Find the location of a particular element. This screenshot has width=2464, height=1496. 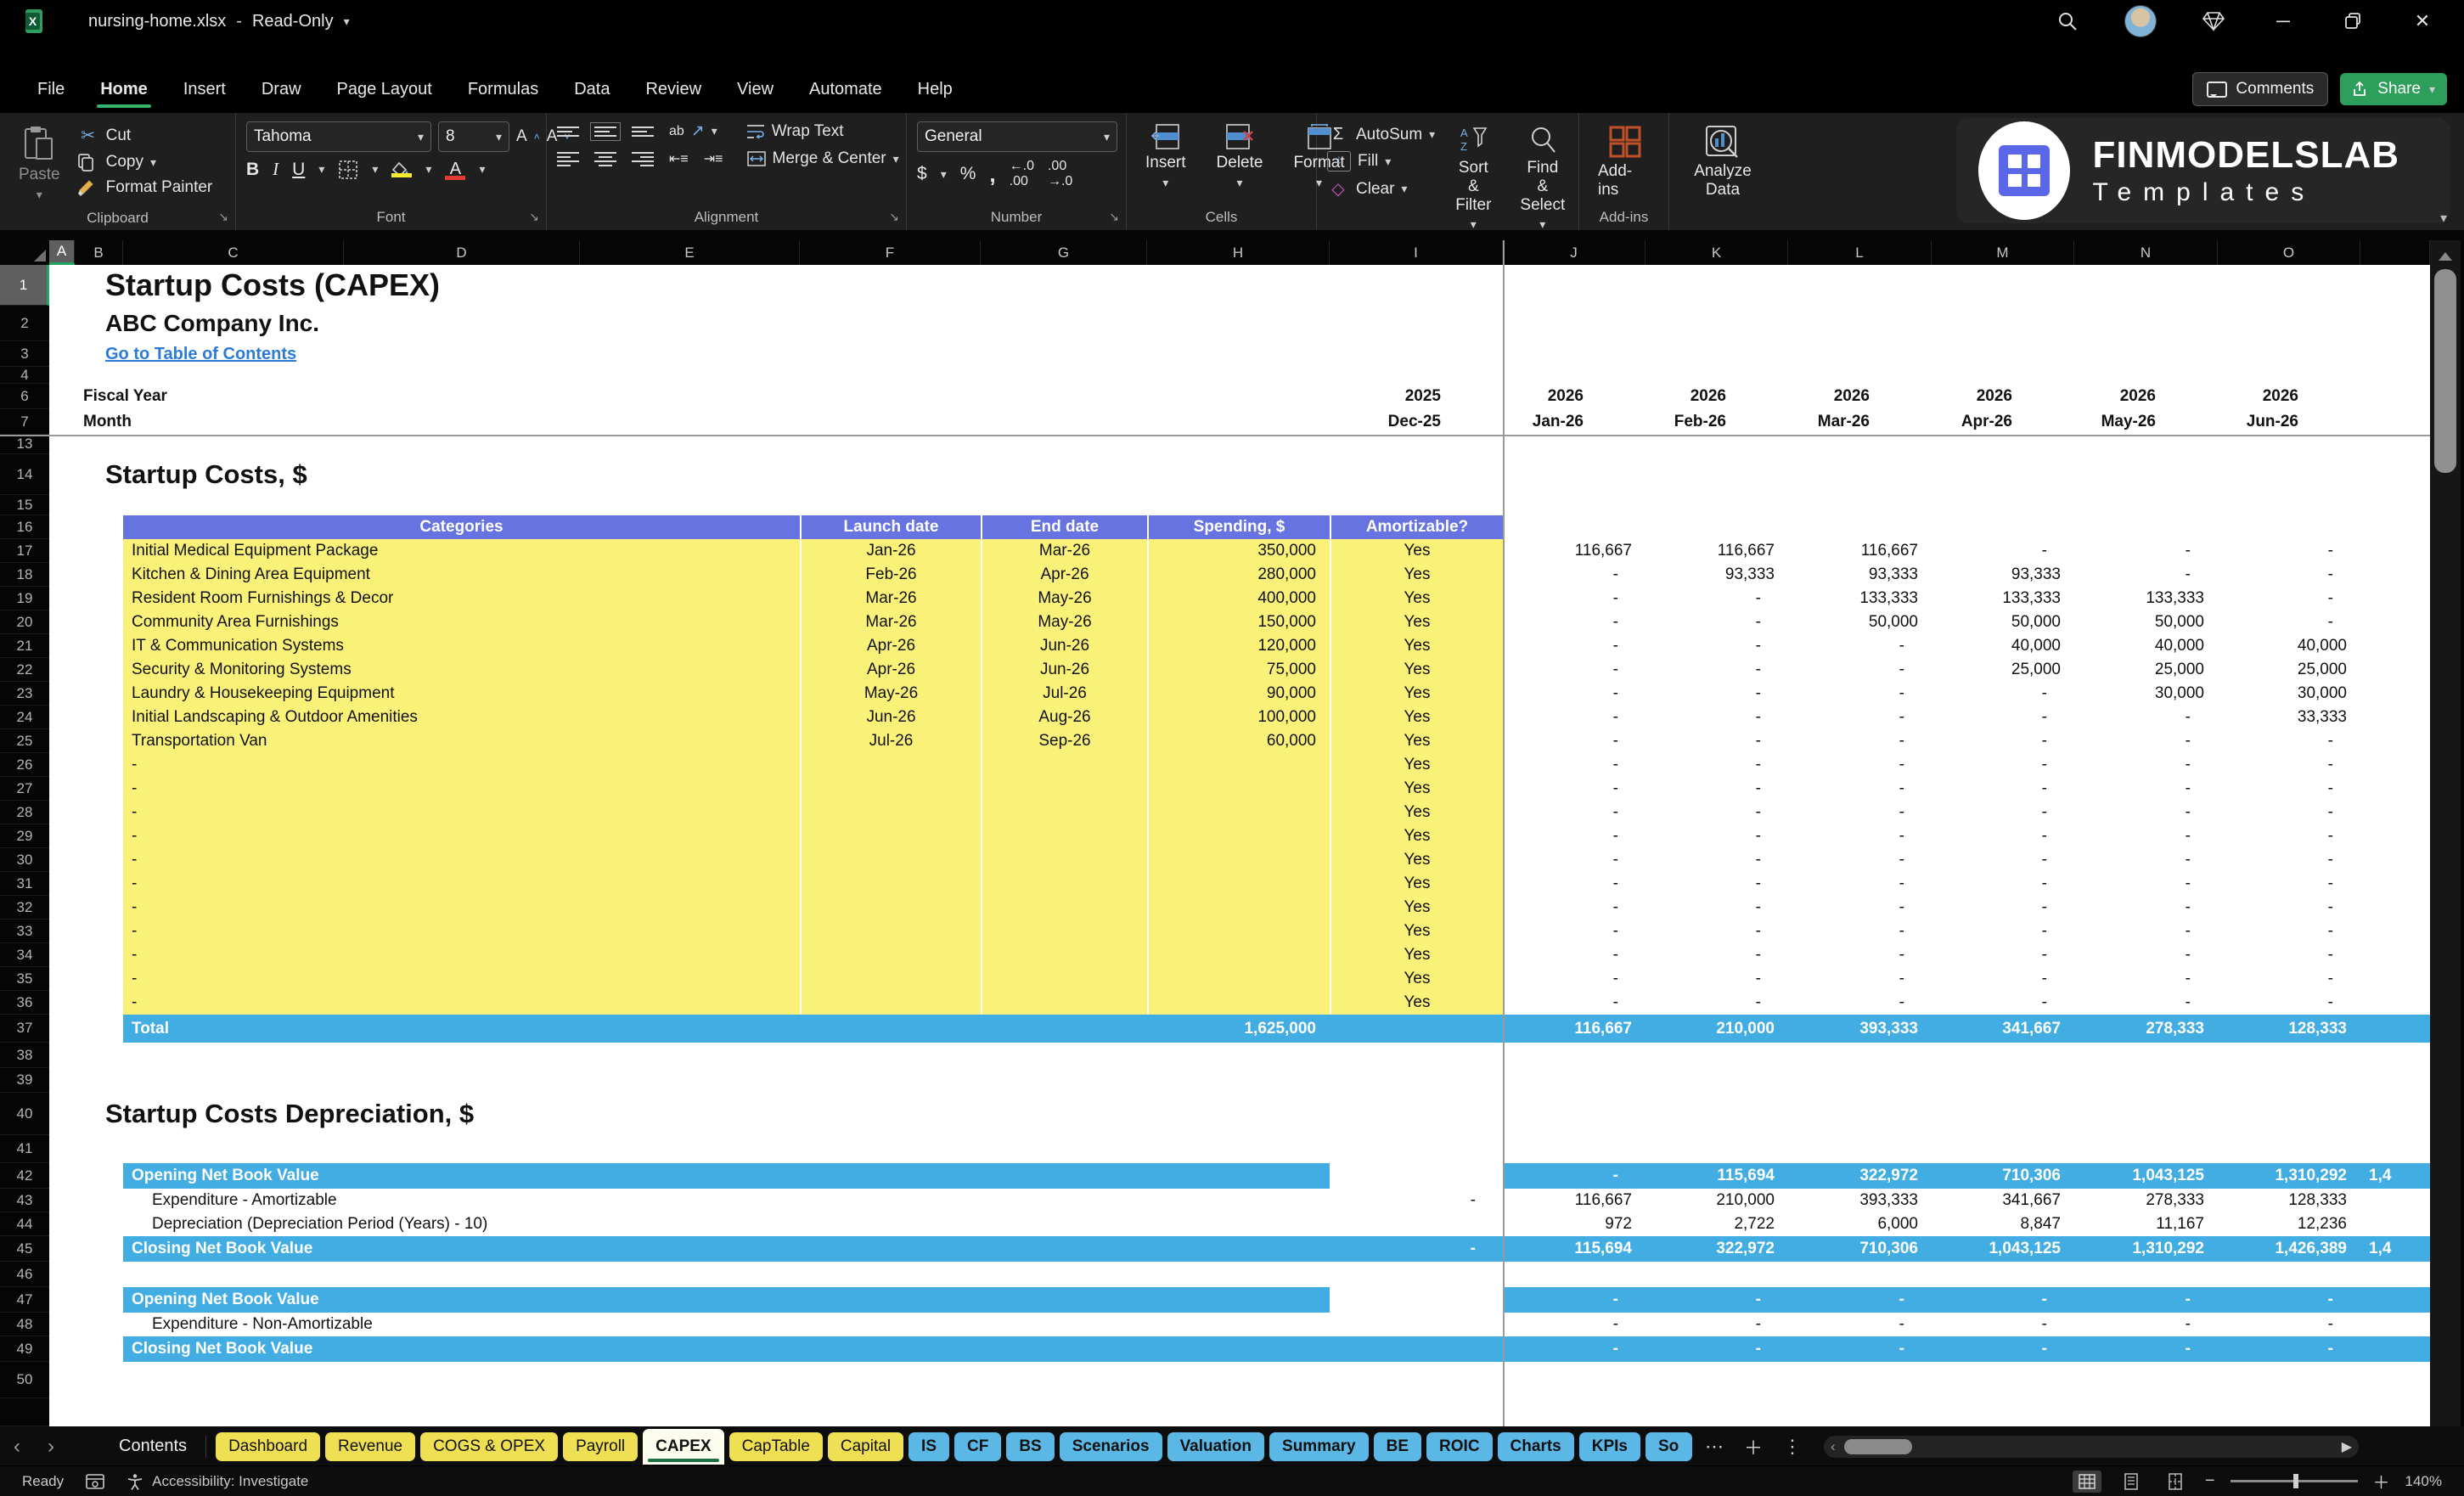

vertical-scrollbar-handle is located at coordinates (2445, 371).